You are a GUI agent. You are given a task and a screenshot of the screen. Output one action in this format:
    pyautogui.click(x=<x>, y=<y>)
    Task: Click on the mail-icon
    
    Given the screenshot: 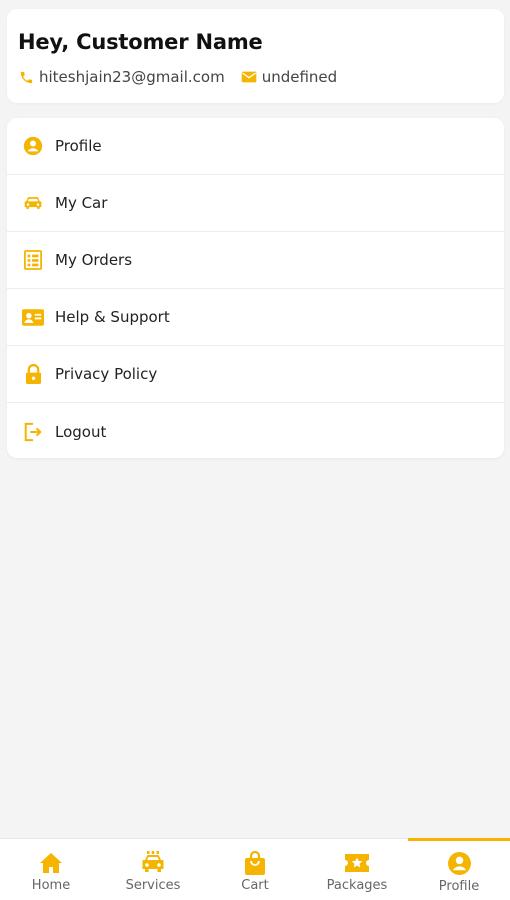 What is the action you would take?
    pyautogui.click(x=249, y=77)
    